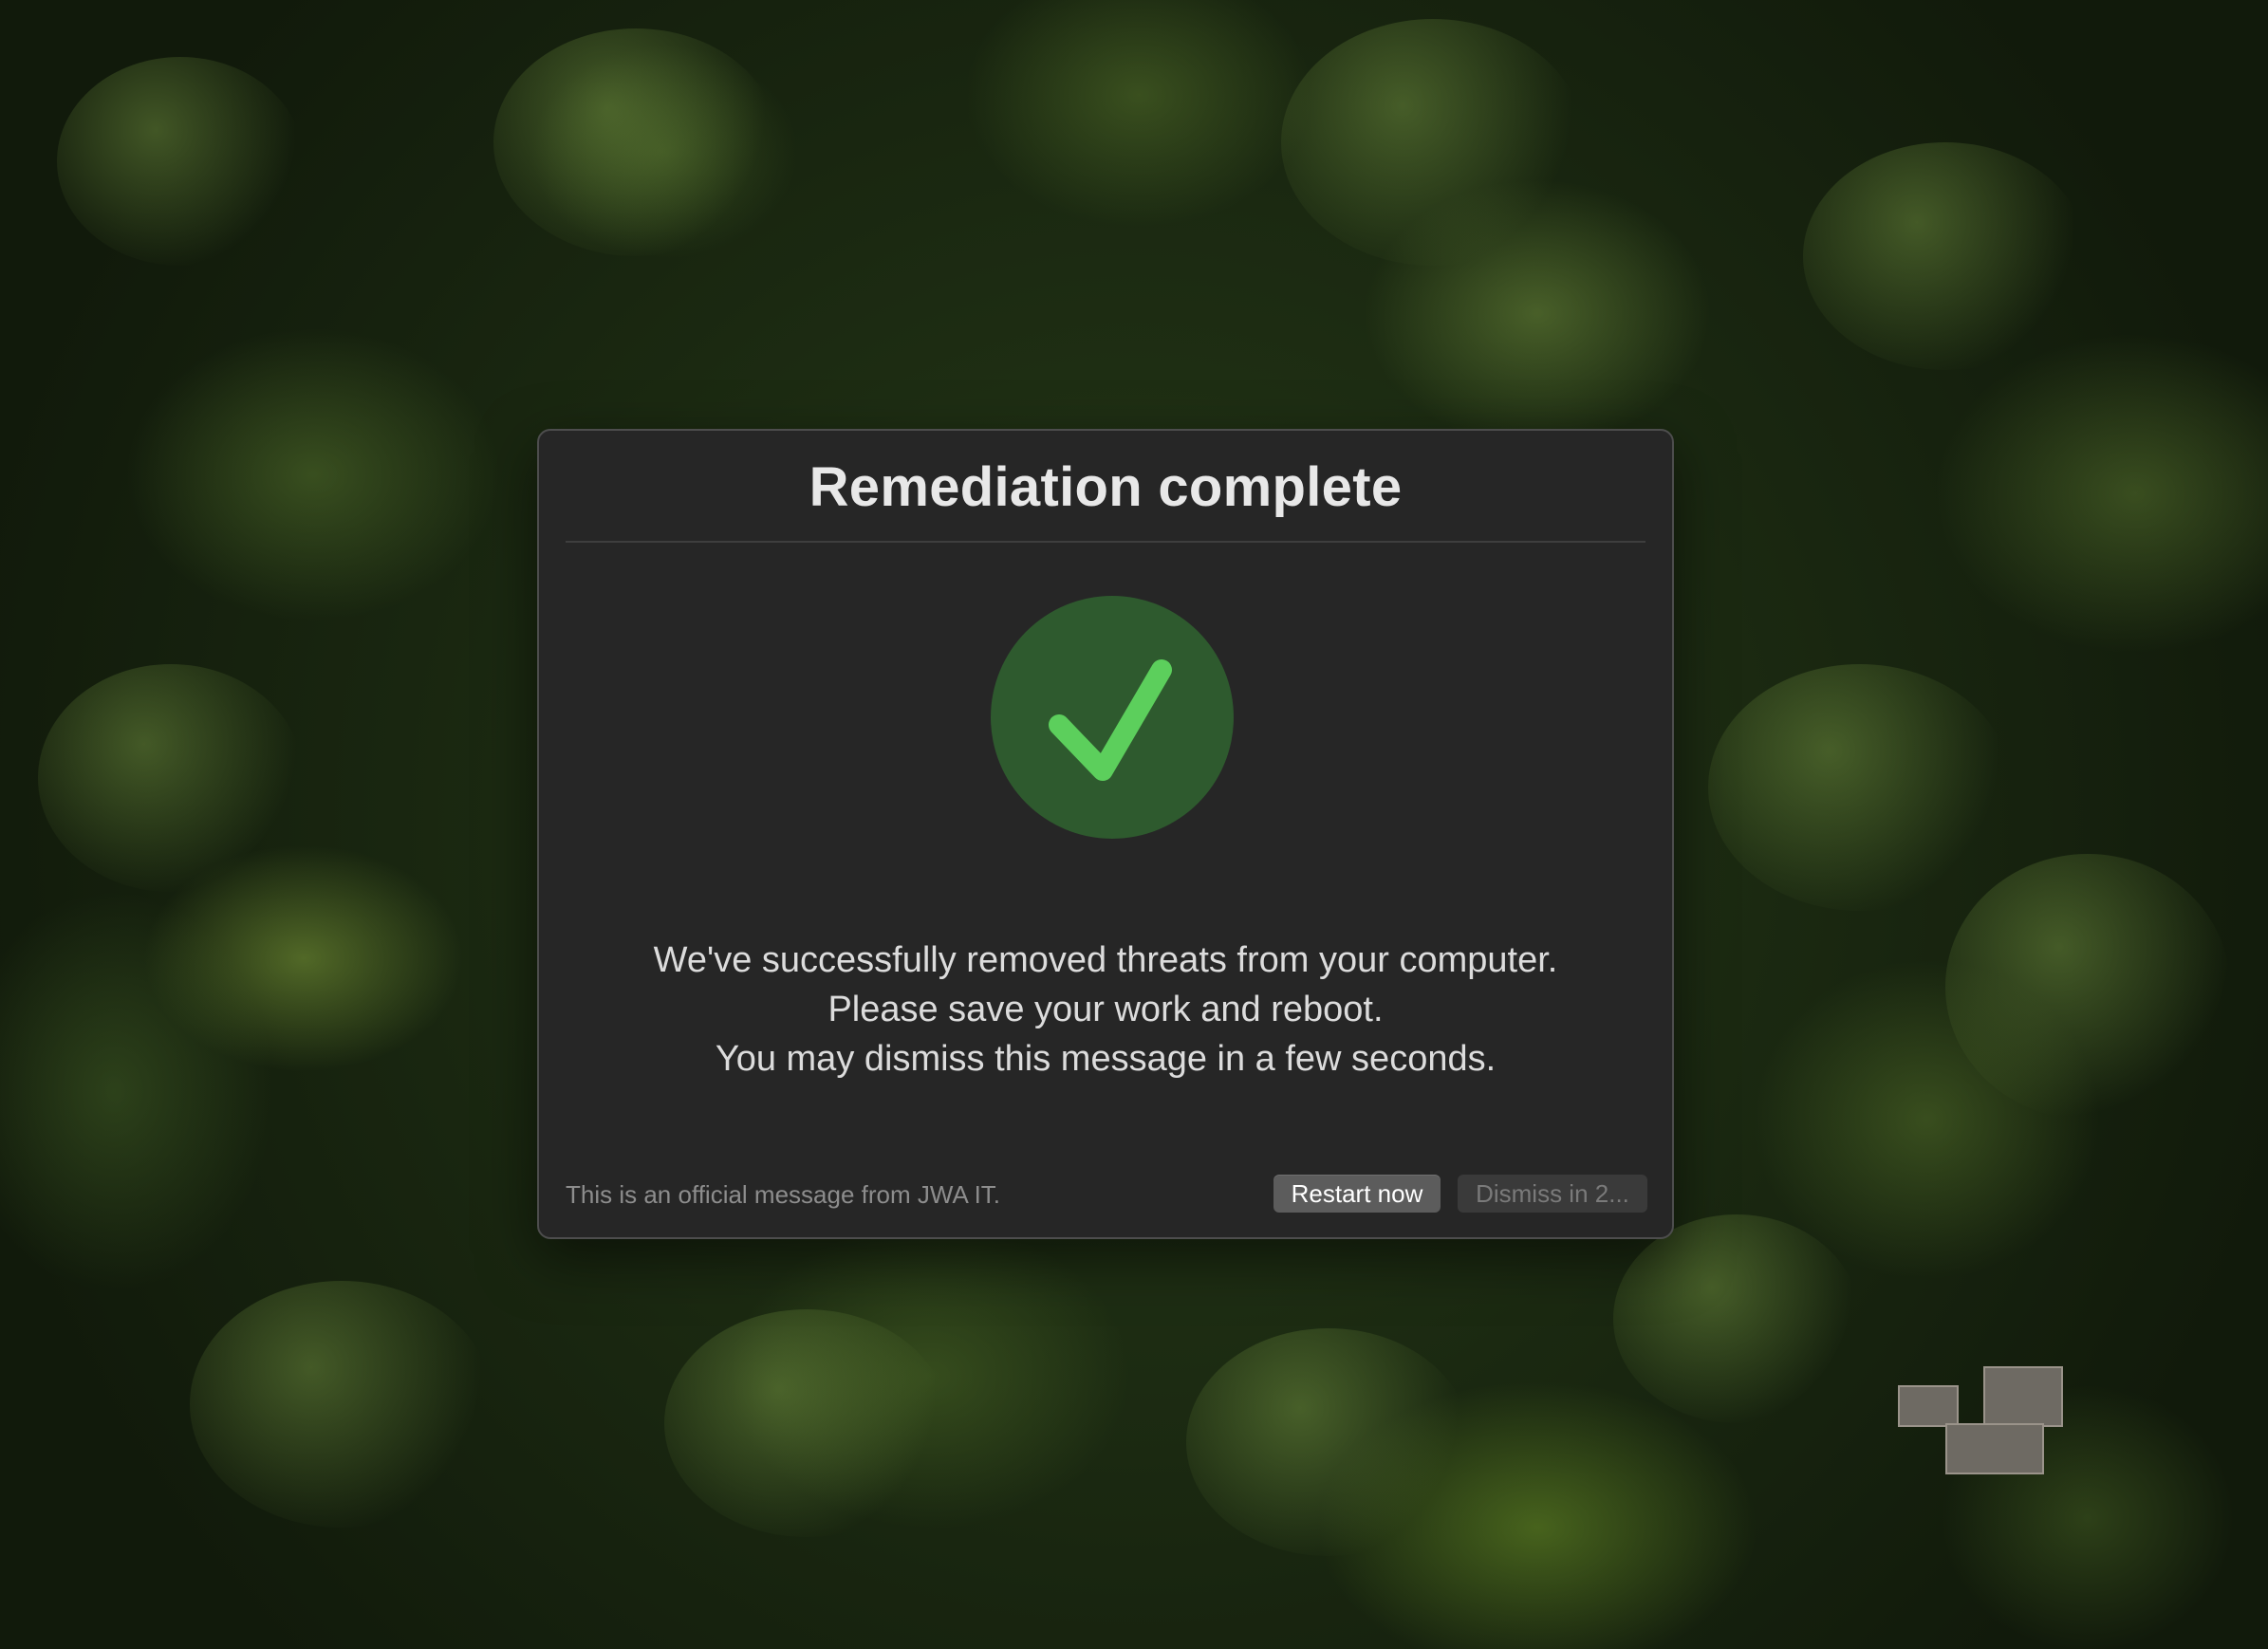  Describe the element at coordinates (1105, 542) in the screenshot. I see `title-divider` at that location.